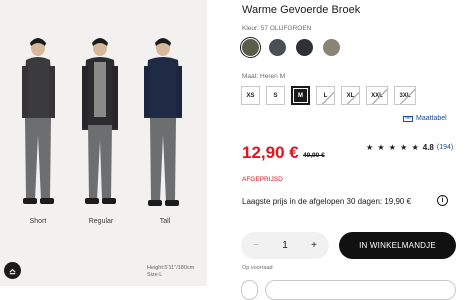  I want to click on size-xs: XS, so click(250, 95).